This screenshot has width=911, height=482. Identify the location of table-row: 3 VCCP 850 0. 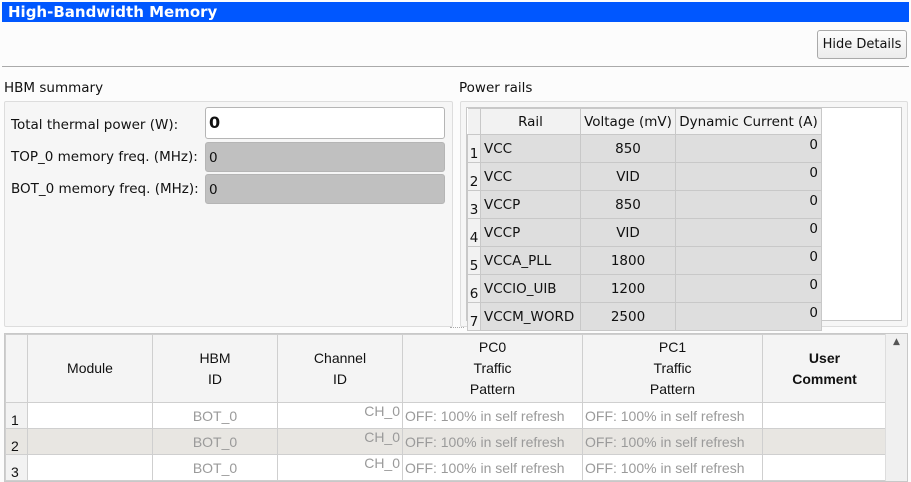
(644, 204).